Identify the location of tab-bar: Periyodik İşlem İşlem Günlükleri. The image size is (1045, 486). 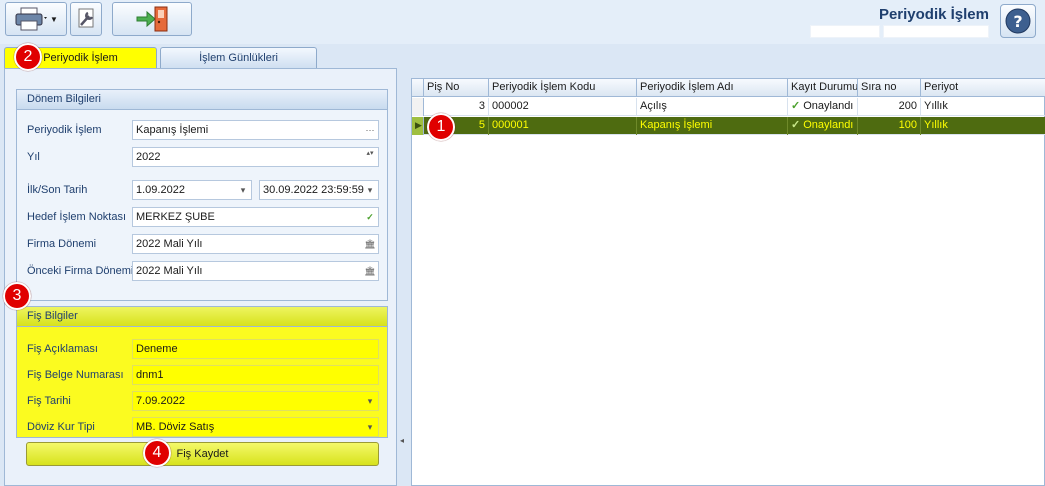
(522, 56).